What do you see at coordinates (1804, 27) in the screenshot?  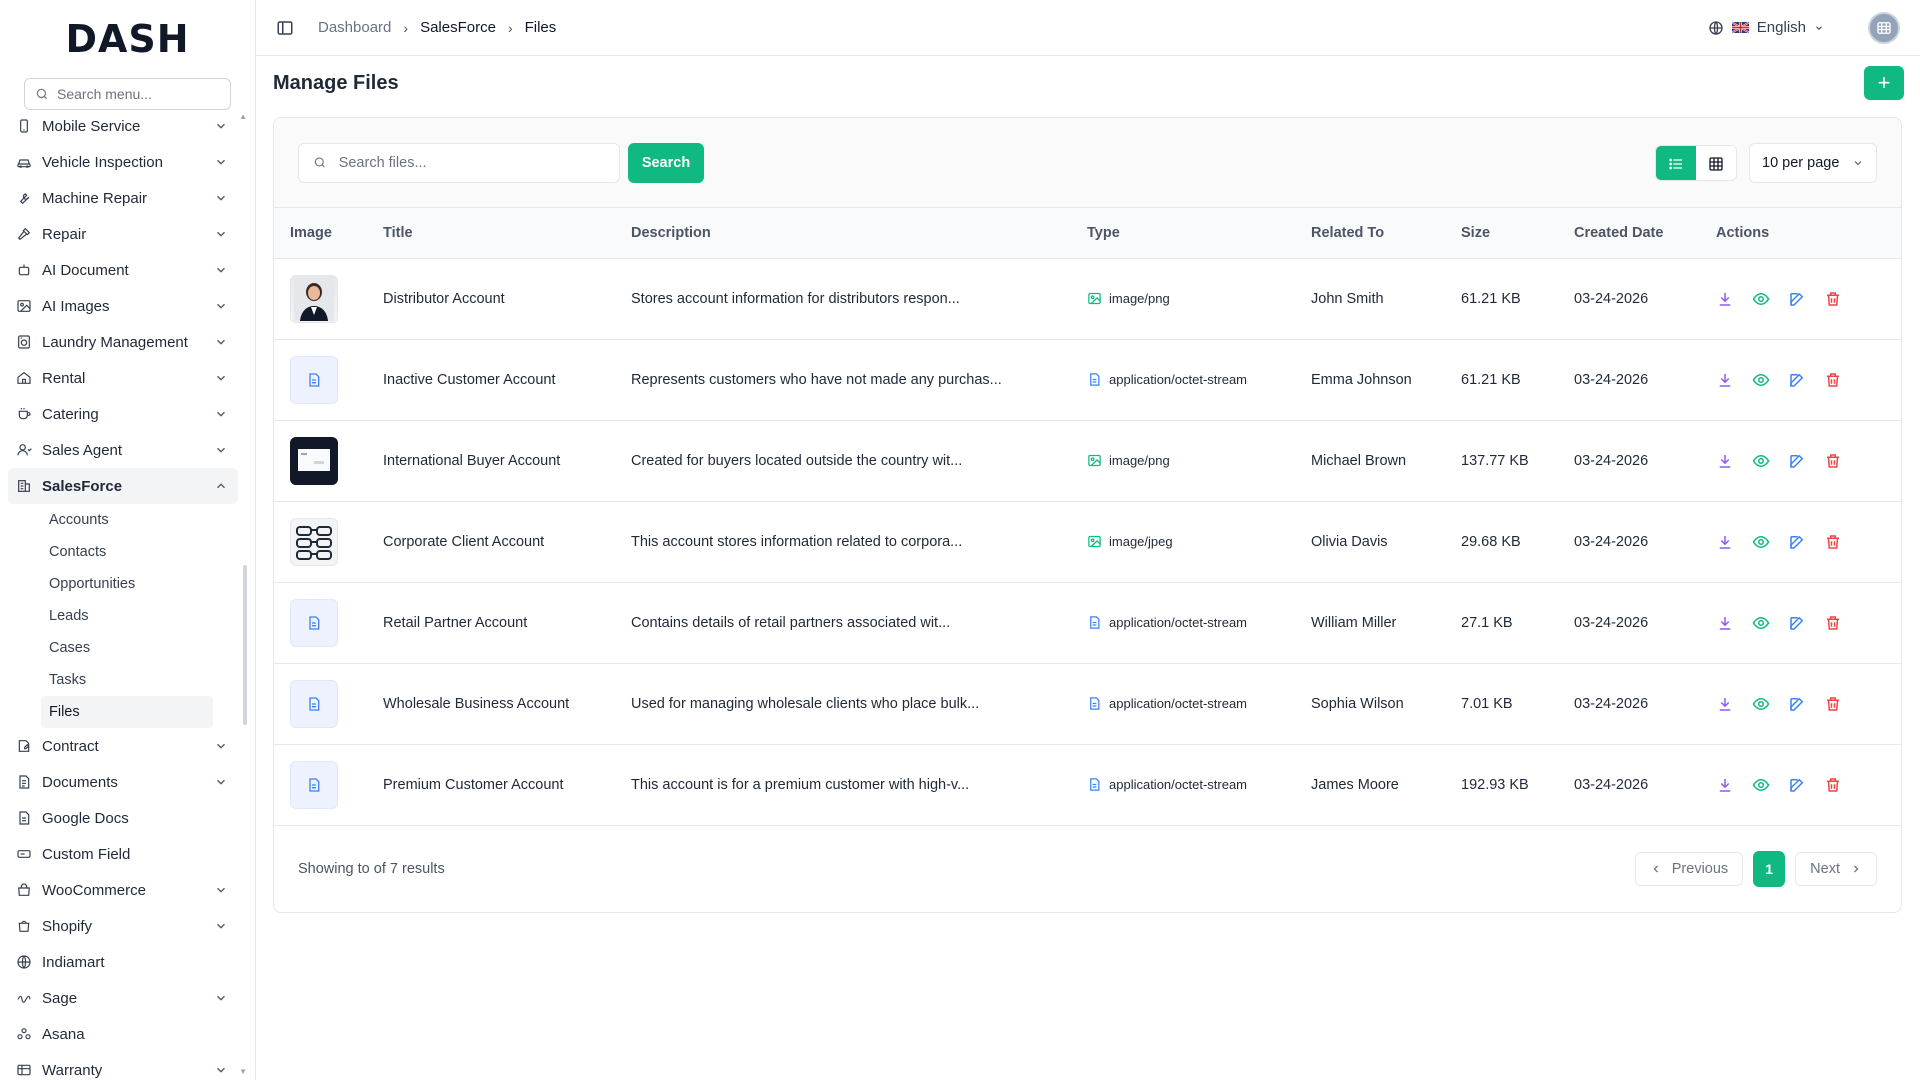 I see `language-selector: English` at bounding box center [1804, 27].